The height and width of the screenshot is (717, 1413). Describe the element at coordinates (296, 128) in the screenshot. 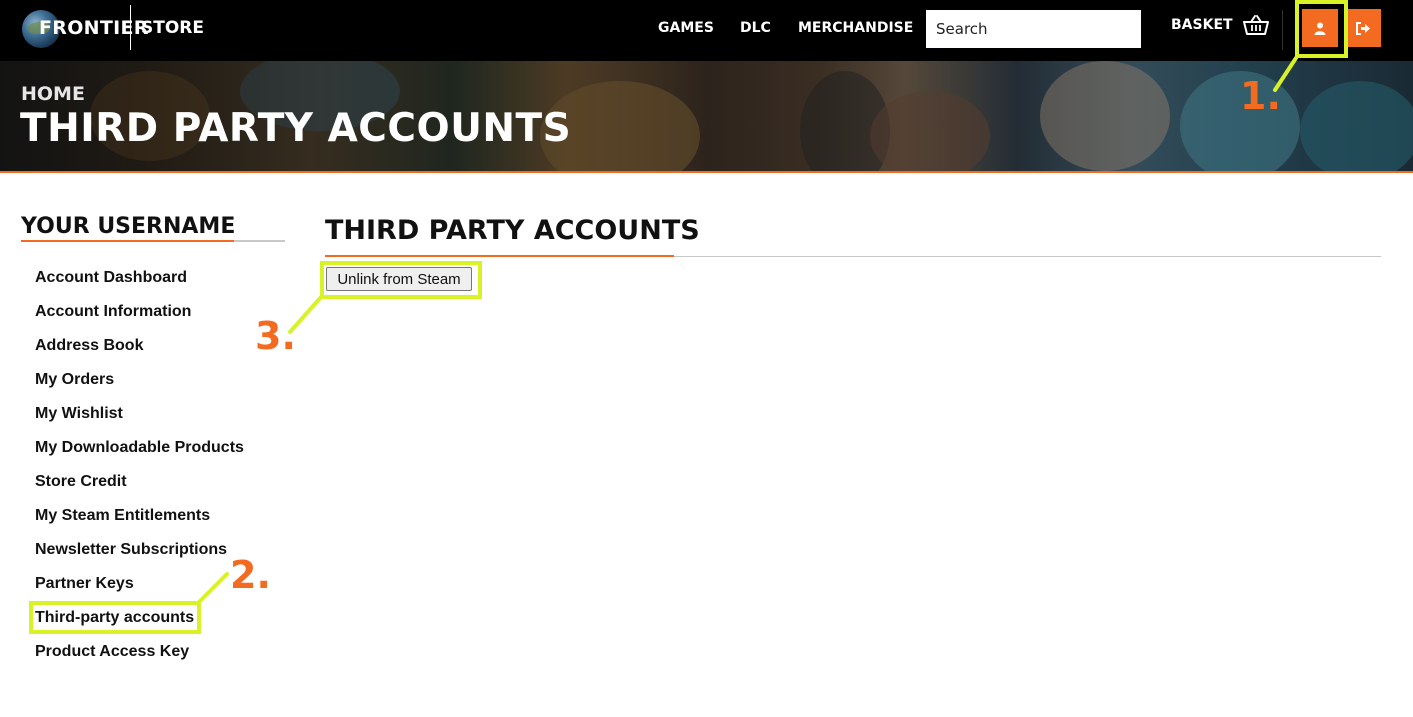

I see `page-title: THIRD PARTY ACCOUNTS` at that location.